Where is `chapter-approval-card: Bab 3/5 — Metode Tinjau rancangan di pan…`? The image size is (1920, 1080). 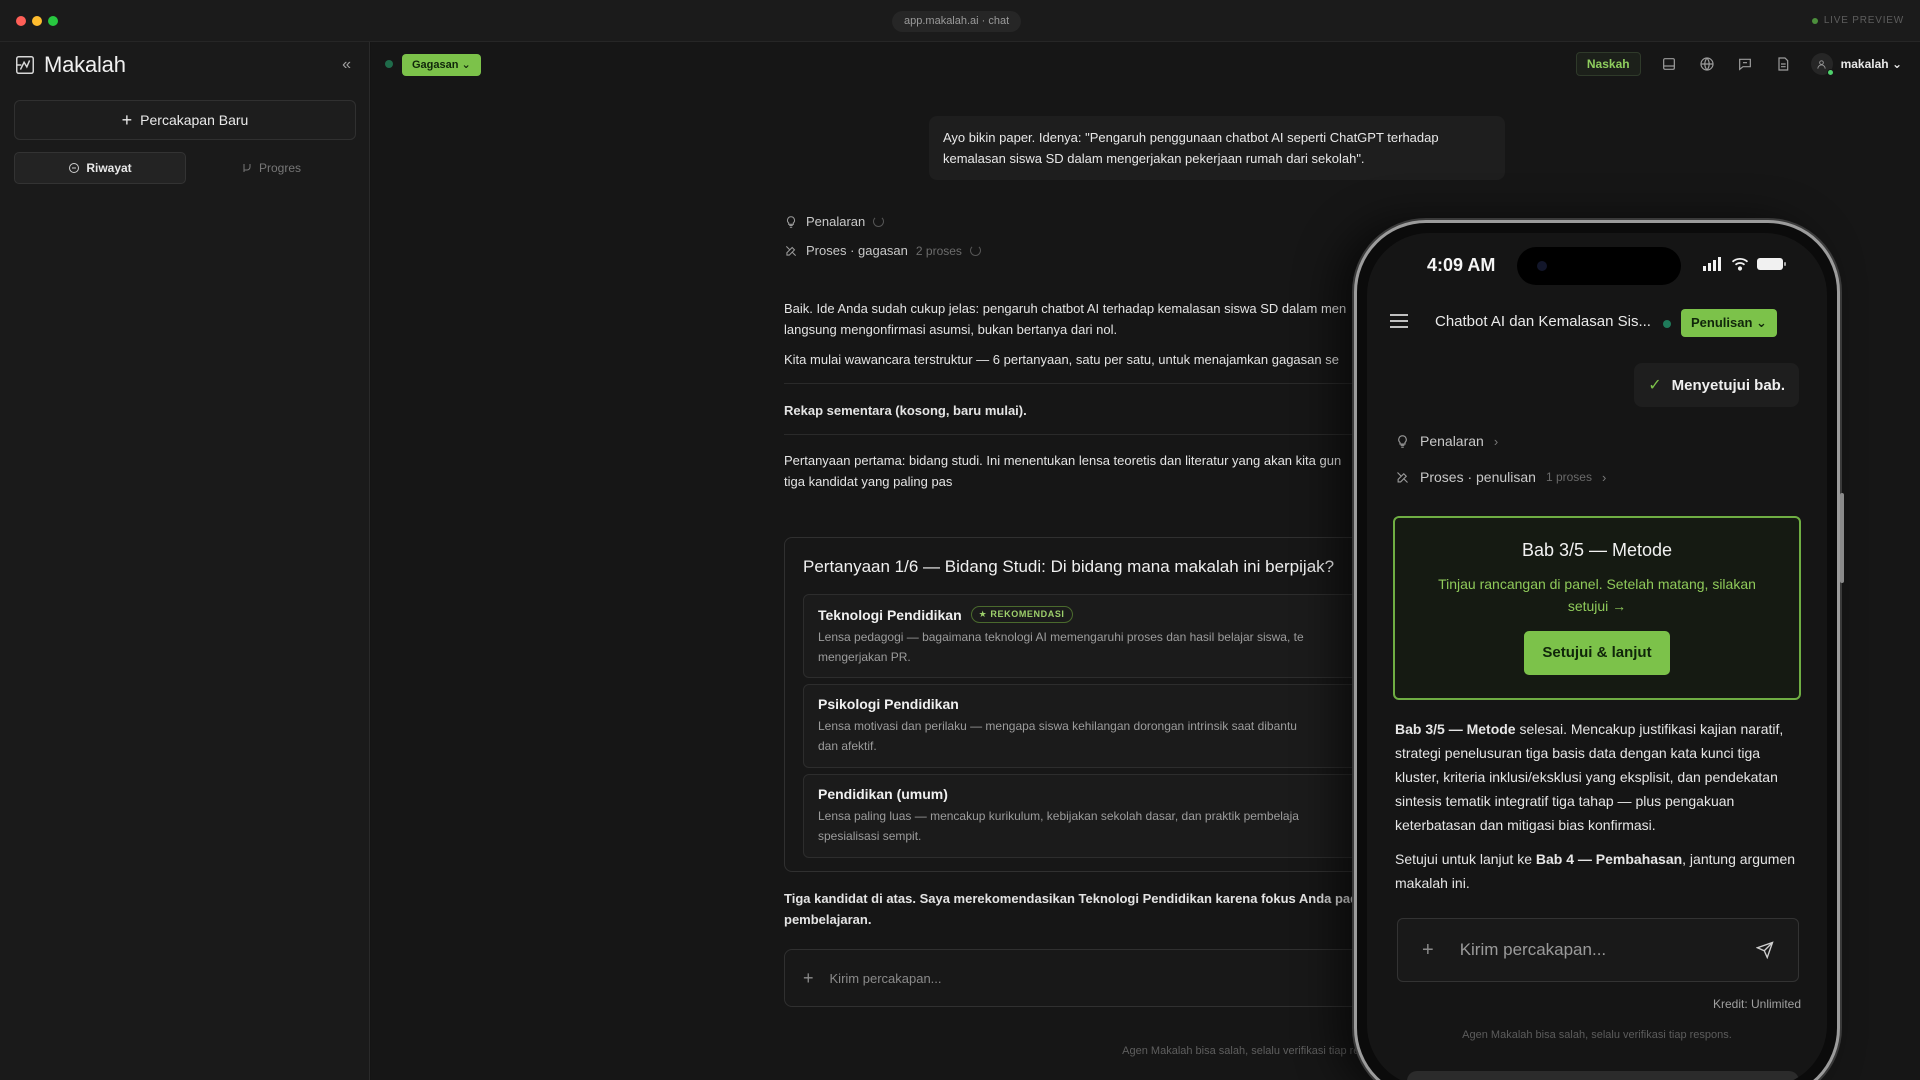 chapter-approval-card: Bab 3/5 — Metode Tinjau rancangan di pan… is located at coordinates (1597, 608).